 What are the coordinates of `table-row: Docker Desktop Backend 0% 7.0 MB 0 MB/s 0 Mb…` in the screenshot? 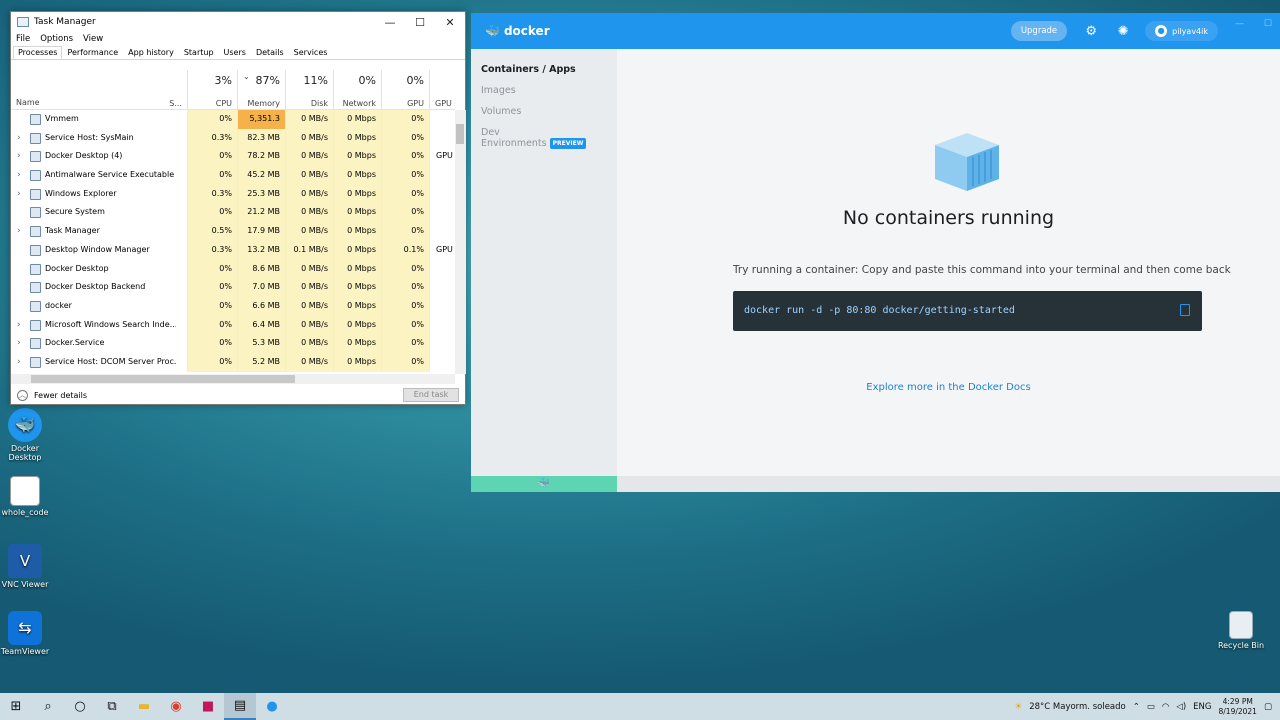 It's located at (233, 287).